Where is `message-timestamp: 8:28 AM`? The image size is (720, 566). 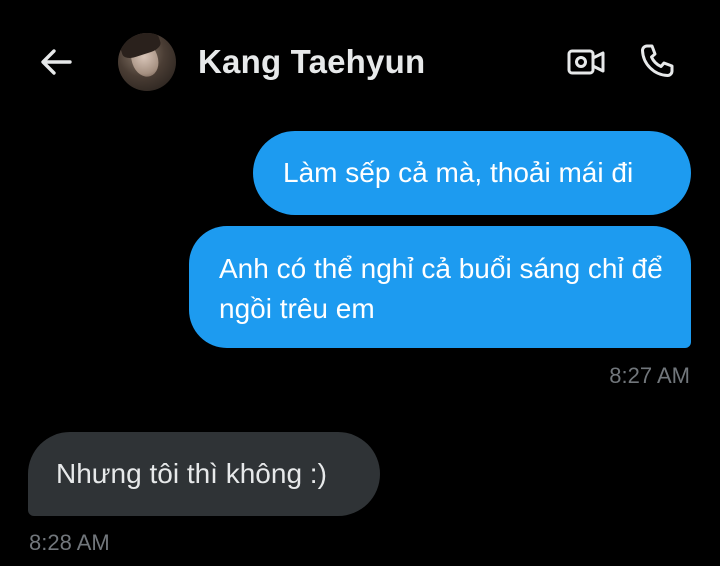
message-timestamp: 8:28 AM is located at coordinates (69, 542).